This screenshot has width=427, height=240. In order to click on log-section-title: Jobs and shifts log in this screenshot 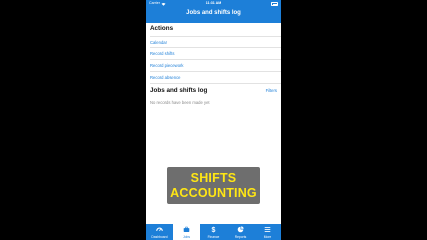, I will do `click(179, 90)`.